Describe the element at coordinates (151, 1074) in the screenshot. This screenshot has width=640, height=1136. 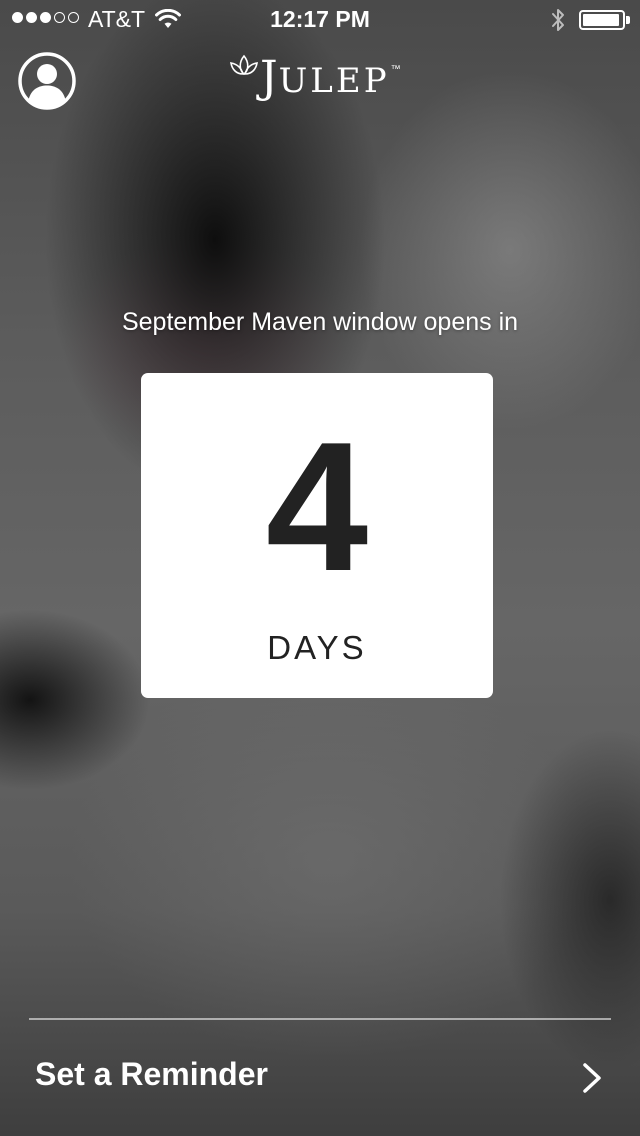
I see `set-reminder-label: Set a Reminder` at that location.